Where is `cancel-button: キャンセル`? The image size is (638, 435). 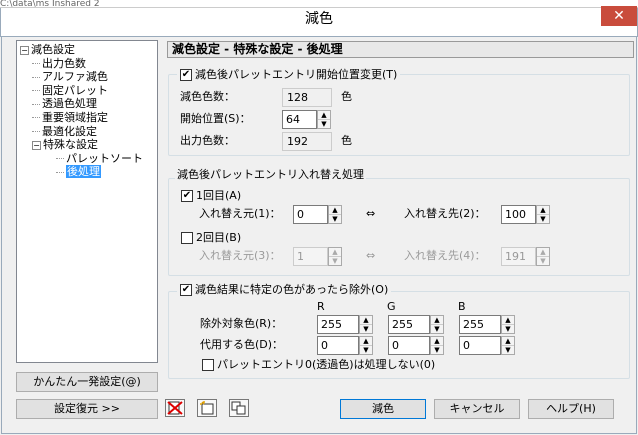 cancel-button: キャンセル is located at coordinates (477, 409).